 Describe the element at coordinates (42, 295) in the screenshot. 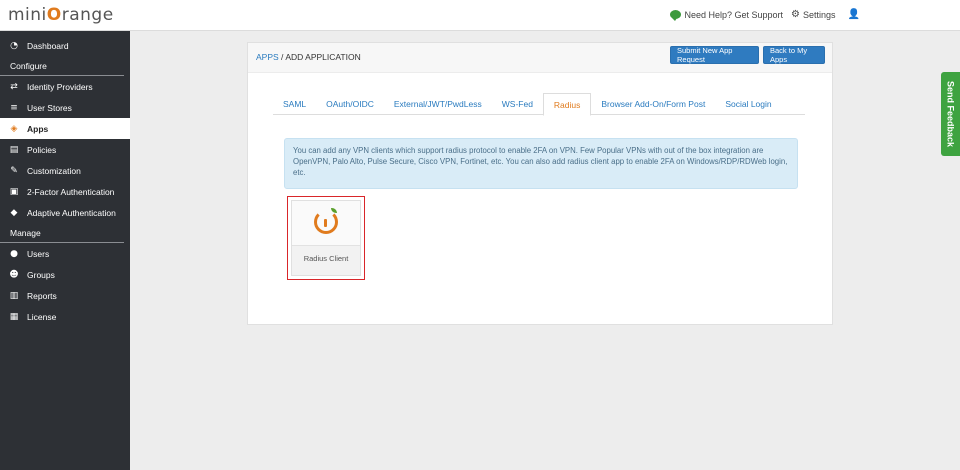

I see `sidebar-item-label: Reports` at that location.